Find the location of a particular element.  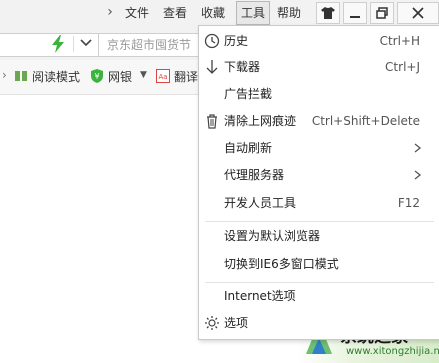

chevron-down-icon is located at coordinates (86, 44).